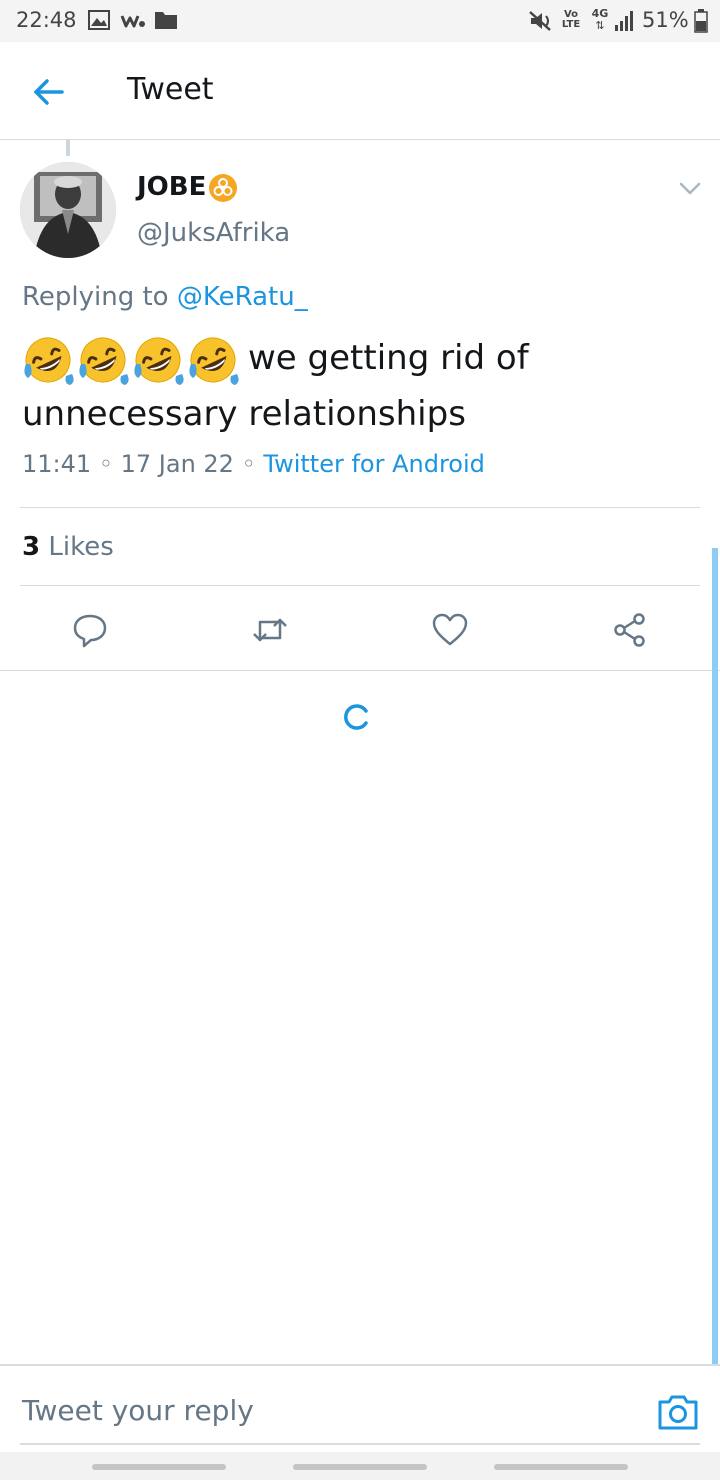 This screenshot has width=720, height=1480. What do you see at coordinates (159, 1467) in the screenshot?
I see `nav-gesture-left` at bounding box center [159, 1467].